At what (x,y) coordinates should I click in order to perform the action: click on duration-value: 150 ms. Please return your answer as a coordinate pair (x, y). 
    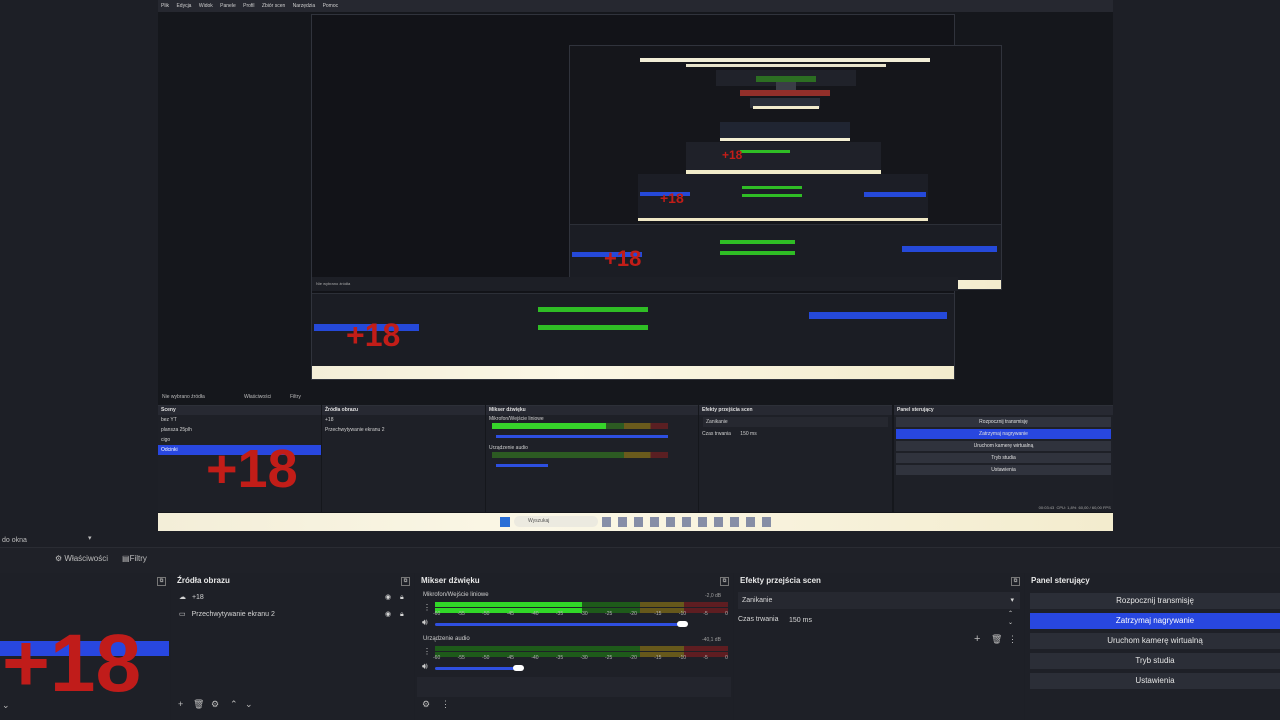
    Looking at the image, I should click on (800, 620).